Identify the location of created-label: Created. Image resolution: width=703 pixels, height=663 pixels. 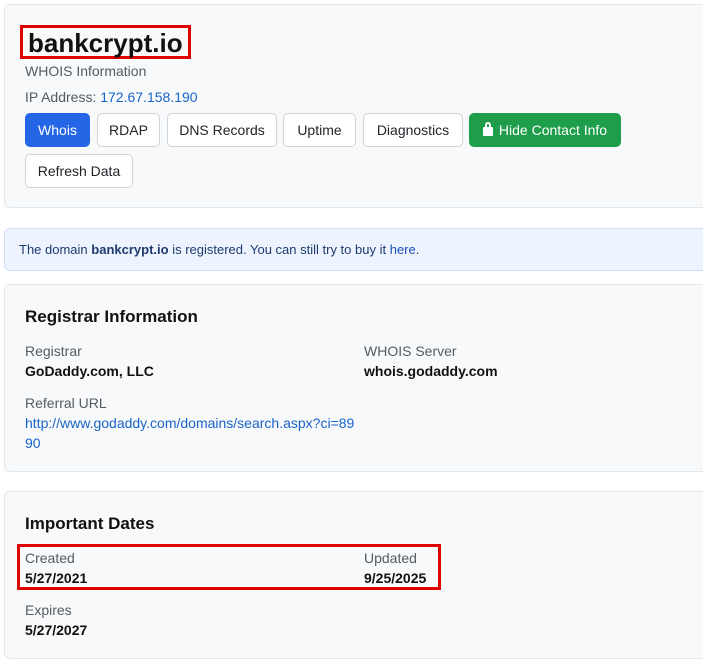
(50, 558).